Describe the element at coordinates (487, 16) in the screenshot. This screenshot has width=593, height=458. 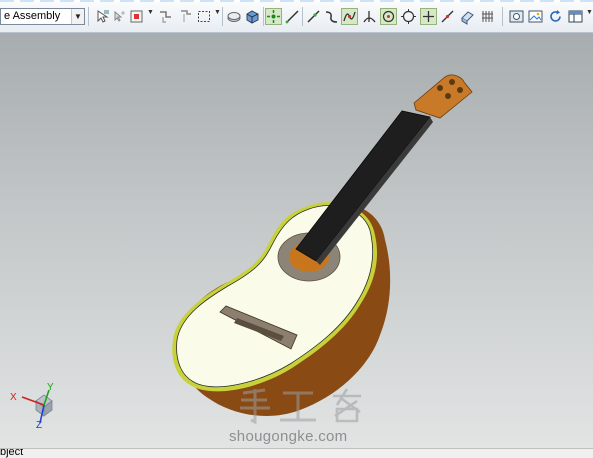
I see `grid-icon` at that location.